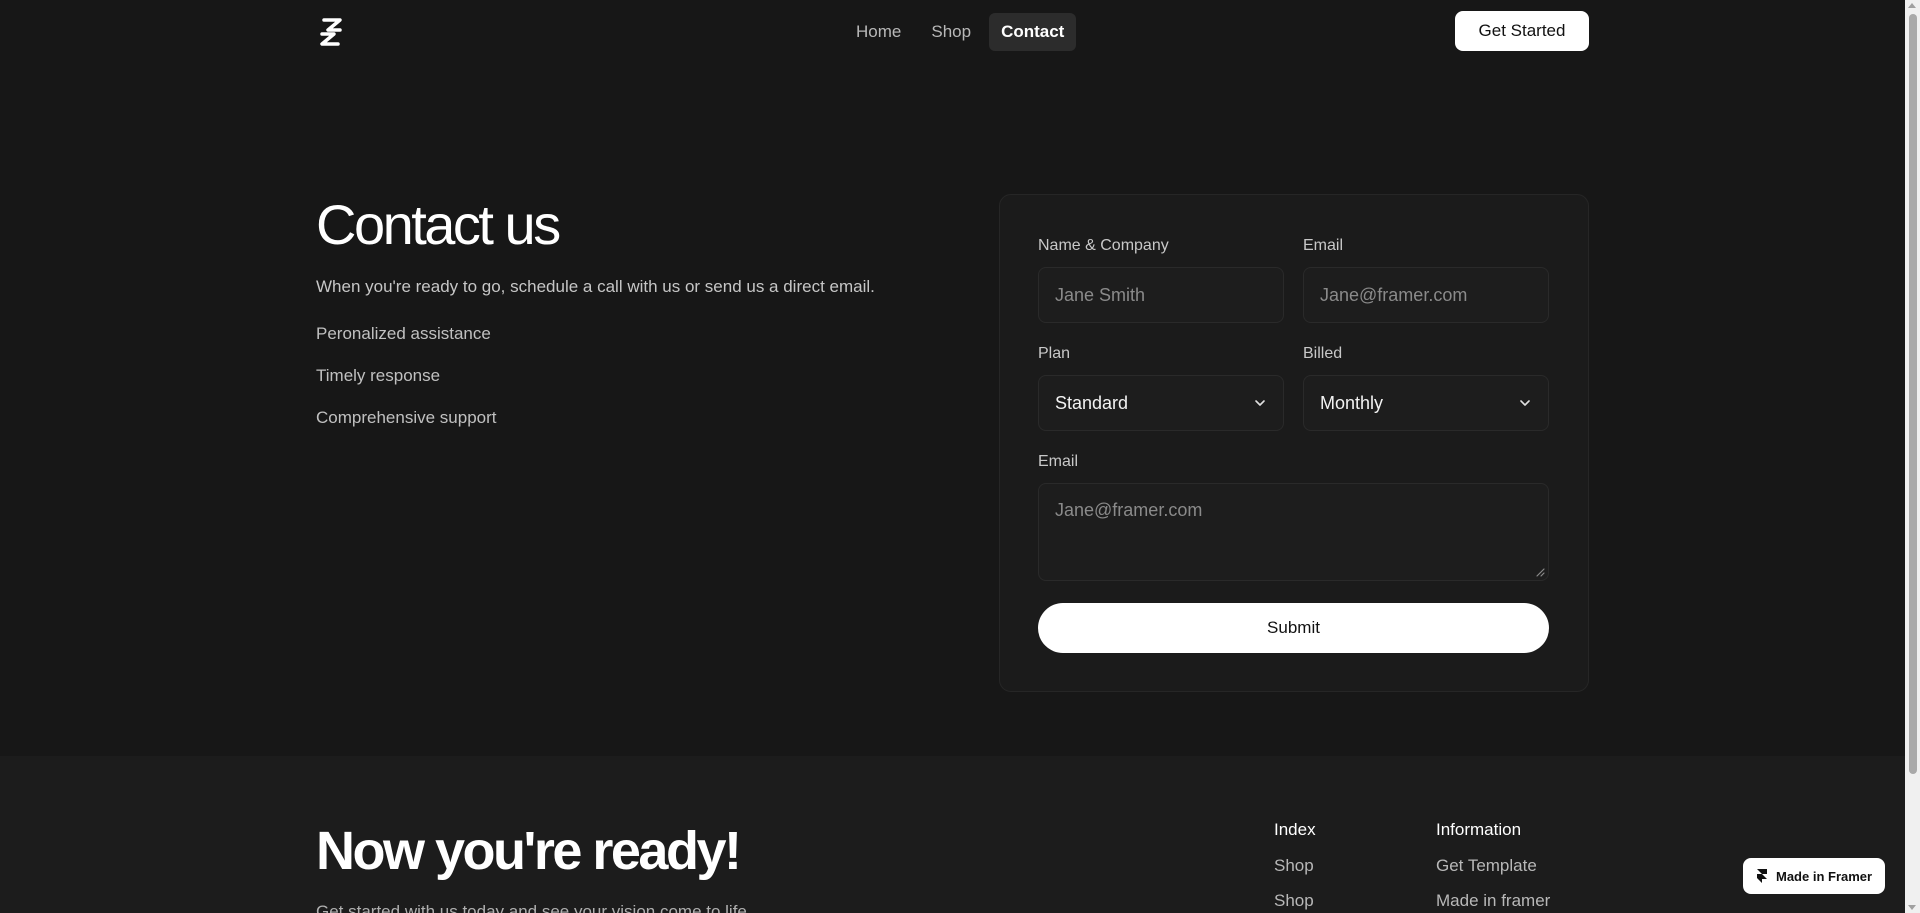 The image size is (1920, 913). What do you see at coordinates (1493, 902) in the screenshot?
I see `footer-link: Made in framer` at bounding box center [1493, 902].